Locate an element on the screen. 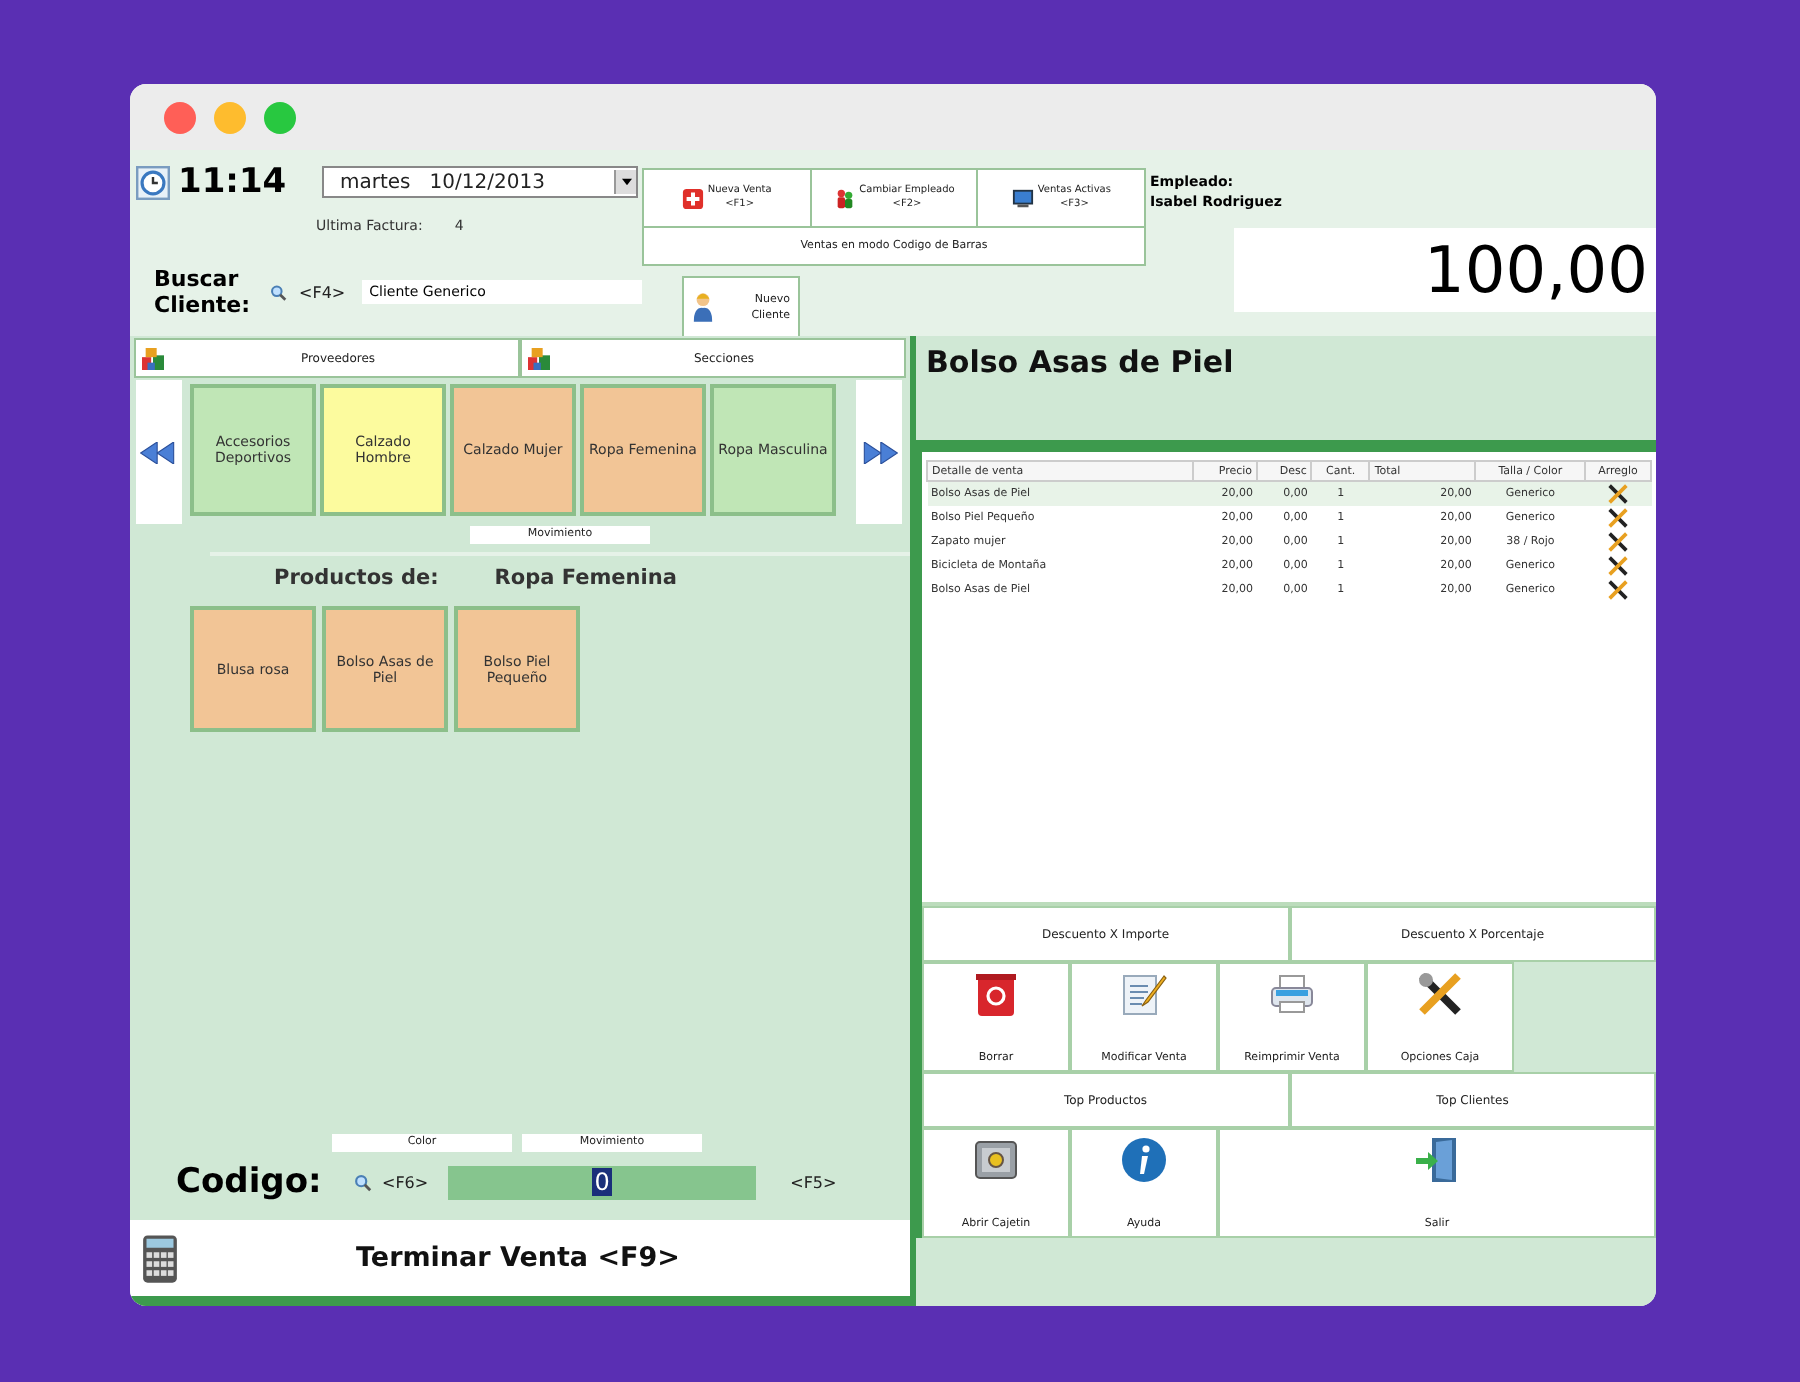 This screenshot has width=1800, height=1382. products-label: Productos de: is located at coordinates (356, 578).